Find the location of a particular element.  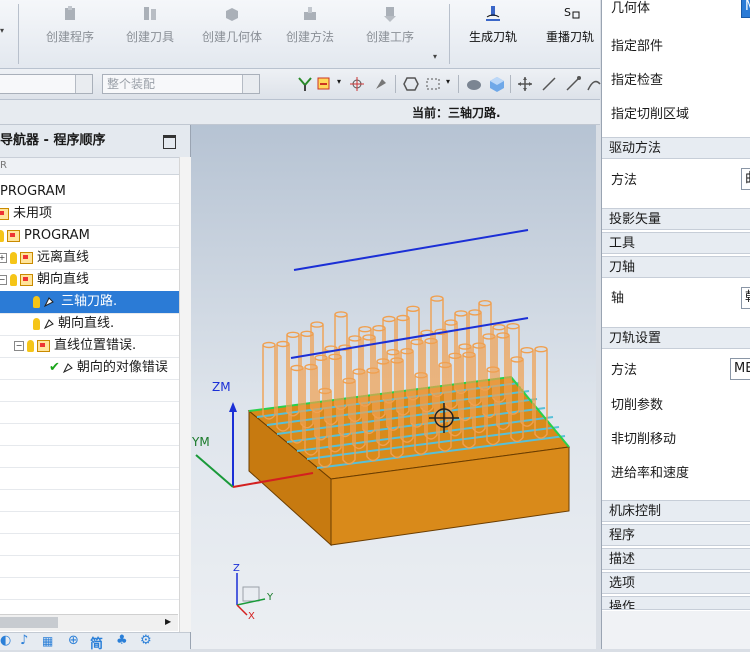

folder-icon is located at coordinates (43, 345).